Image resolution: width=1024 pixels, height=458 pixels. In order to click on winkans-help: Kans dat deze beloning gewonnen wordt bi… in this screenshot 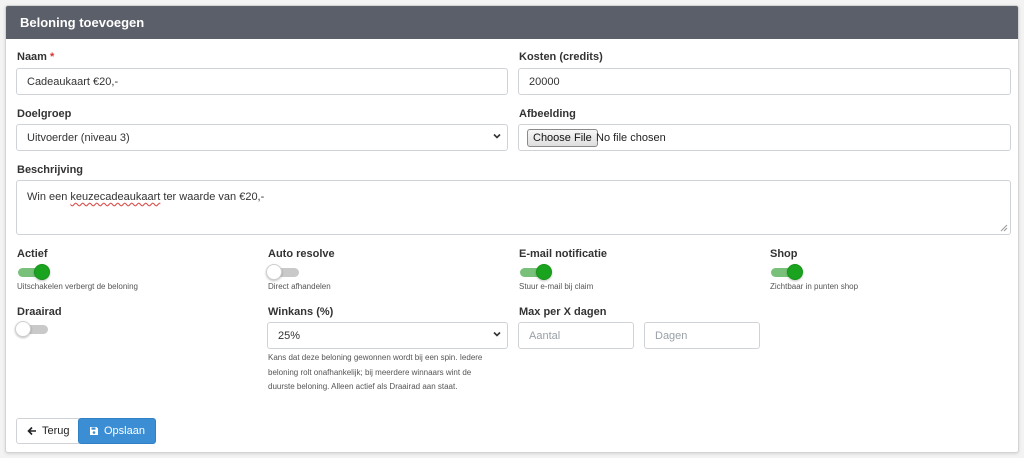, I will do `click(390, 373)`.